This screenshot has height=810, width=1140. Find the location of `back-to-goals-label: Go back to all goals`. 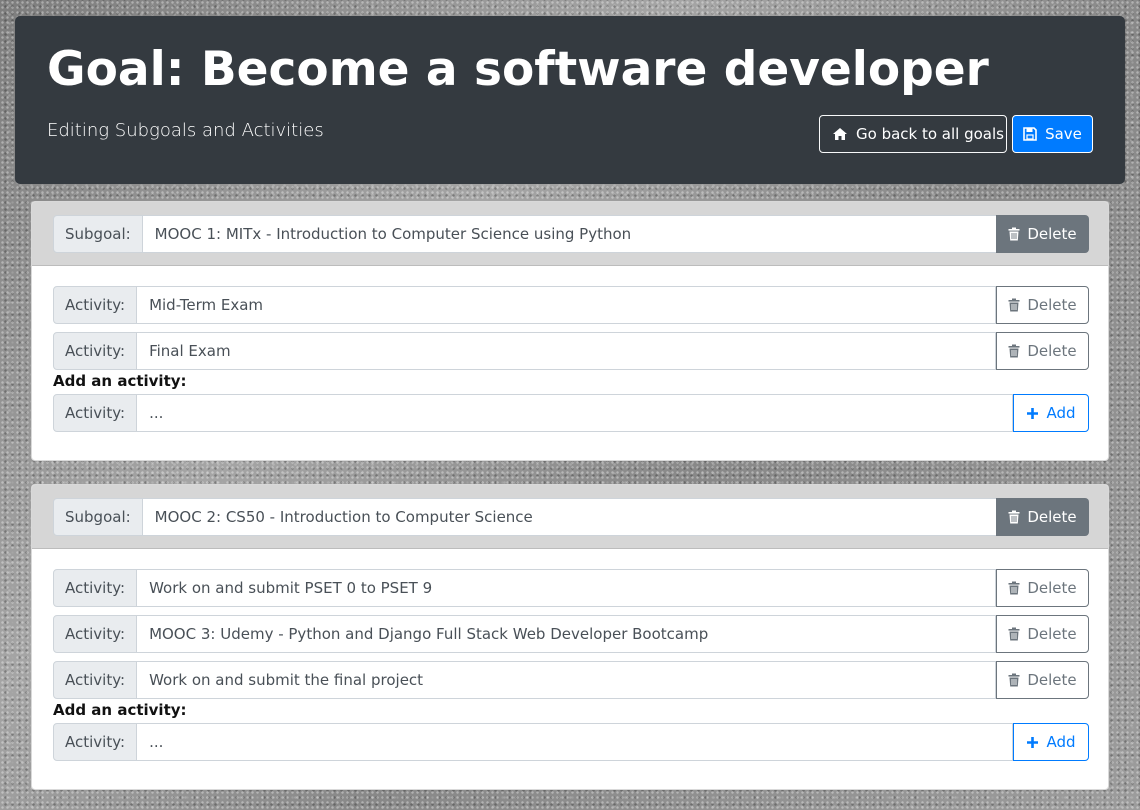

back-to-goals-label: Go back to all goals is located at coordinates (930, 134).